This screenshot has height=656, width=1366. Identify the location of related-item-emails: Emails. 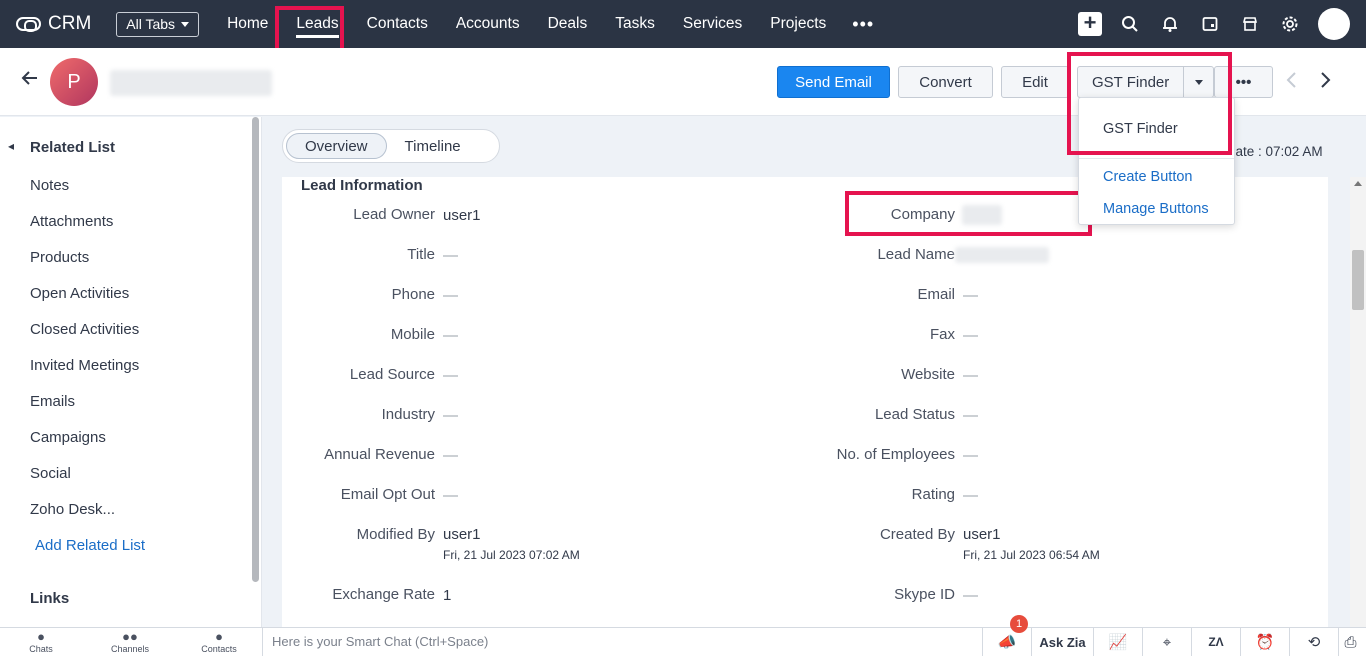
(52, 401).